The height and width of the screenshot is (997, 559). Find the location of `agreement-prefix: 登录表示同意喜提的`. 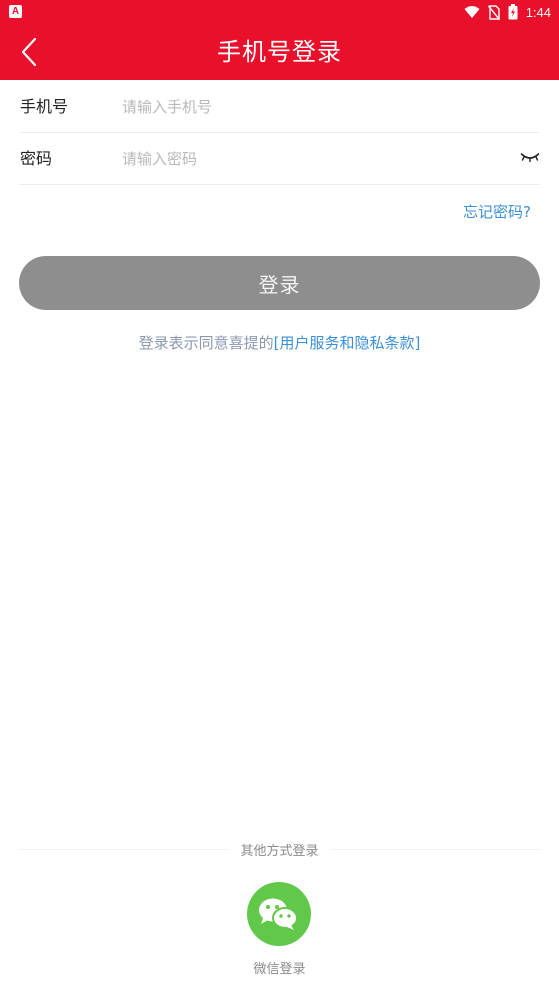

agreement-prefix: 登录表示同意喜提的 is located at coordinates (206, 343).